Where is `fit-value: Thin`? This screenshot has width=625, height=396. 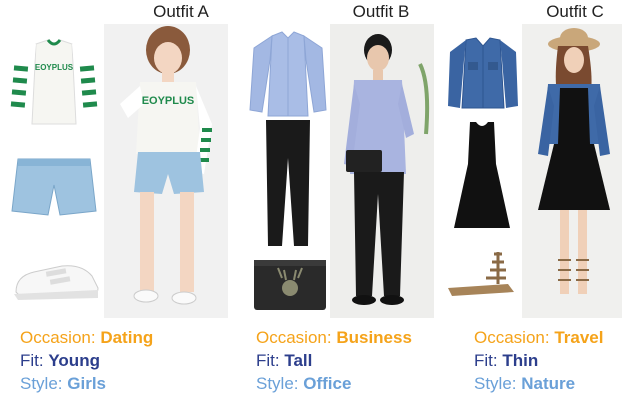
fit-value: Thin is located at coordinates (520, 360).